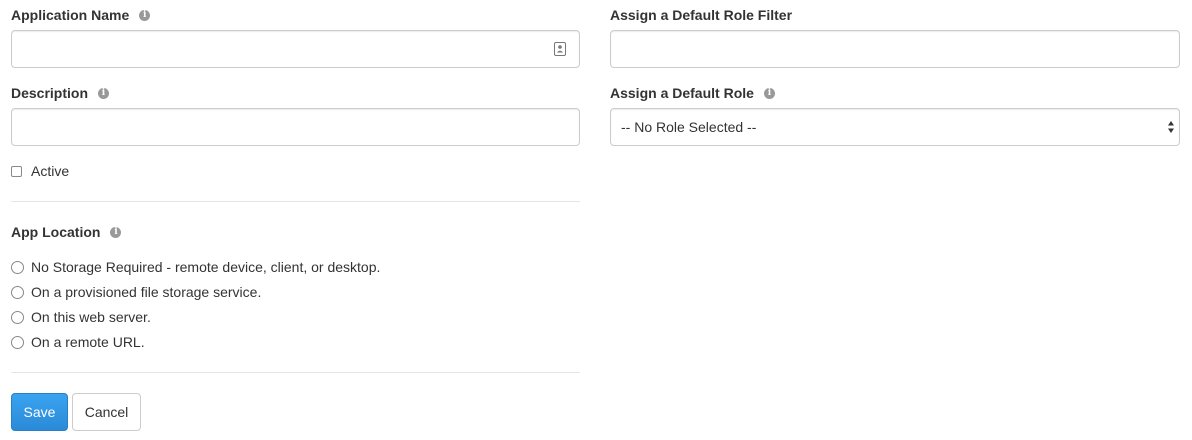 This screenshot has width=1192, height=440. Describe the element at coordinates (16, 171) in the screenshot. I see `active-checkbox` at that location.